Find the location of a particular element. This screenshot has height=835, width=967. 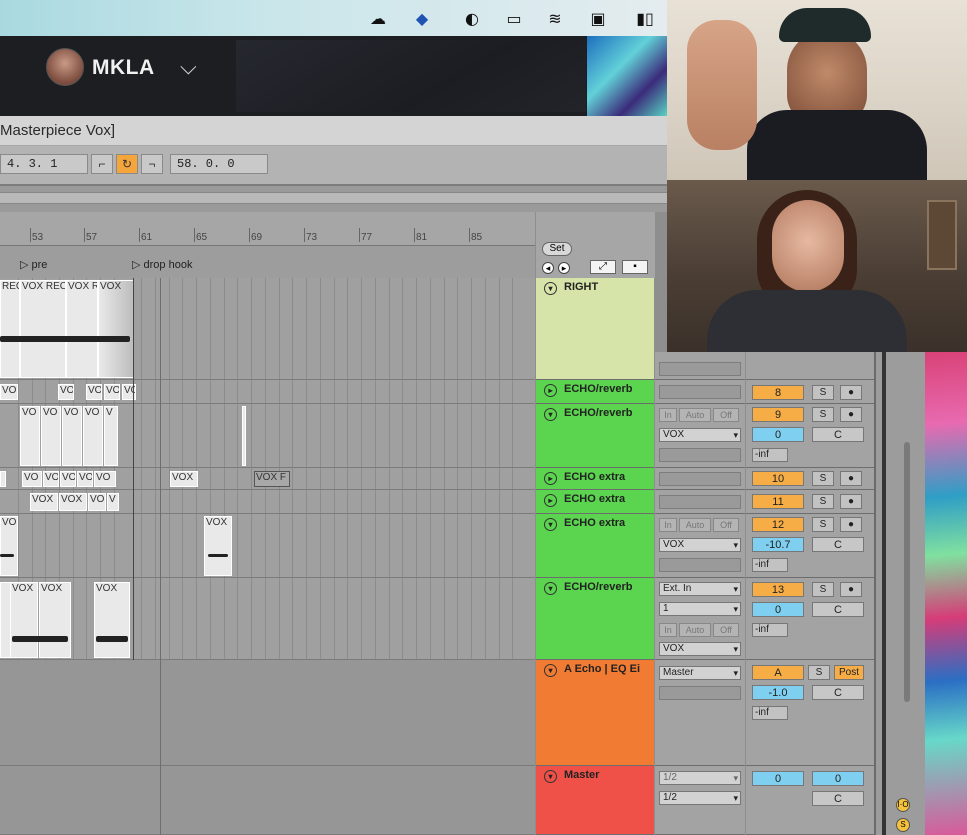

track-header: ▸ ECHO extra is located at coordinates (595, 502).